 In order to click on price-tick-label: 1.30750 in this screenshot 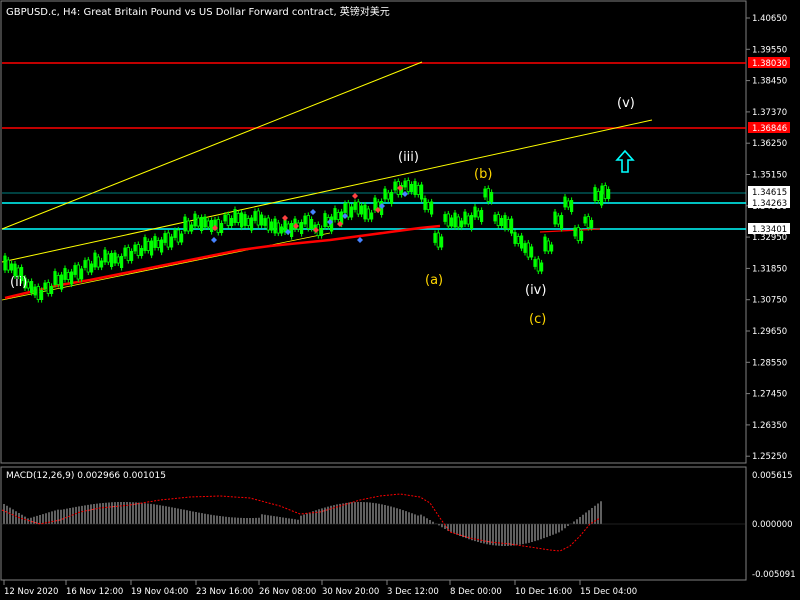, I will do `click(769, 301)`.